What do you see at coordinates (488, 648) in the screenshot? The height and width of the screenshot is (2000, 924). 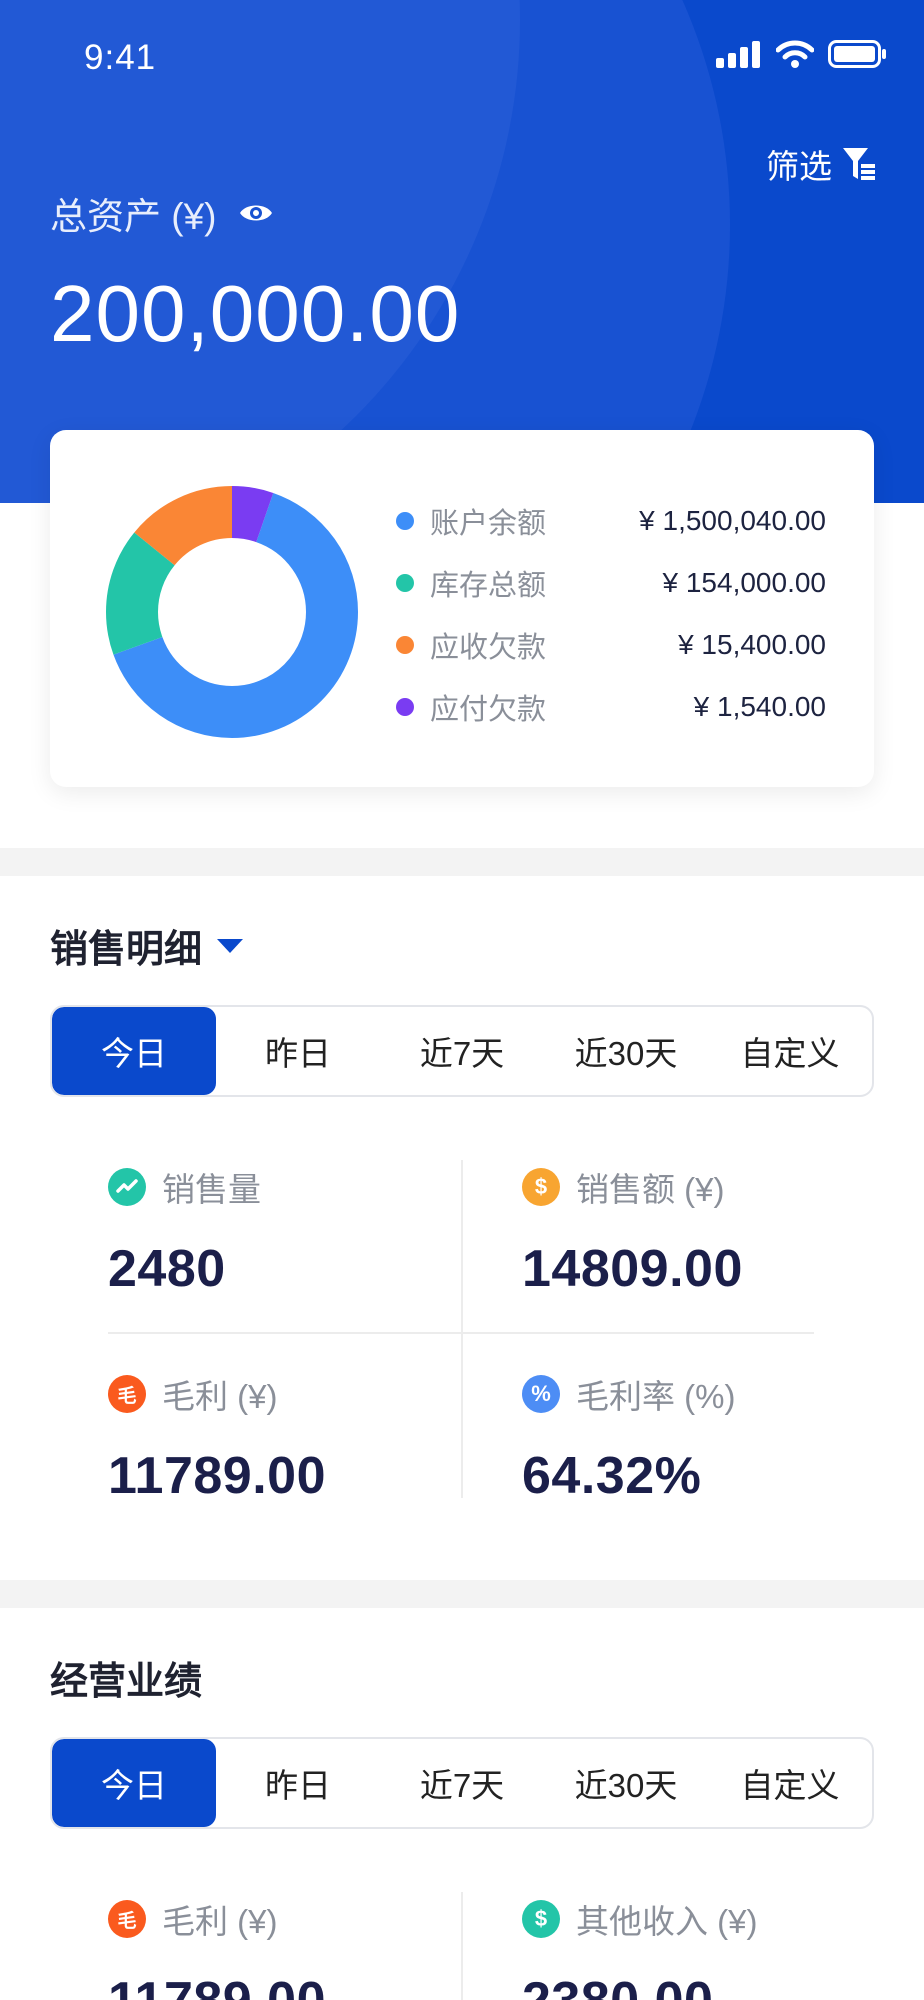 I see `legend-name: 应收欠款` at bounding box center [488, 648].